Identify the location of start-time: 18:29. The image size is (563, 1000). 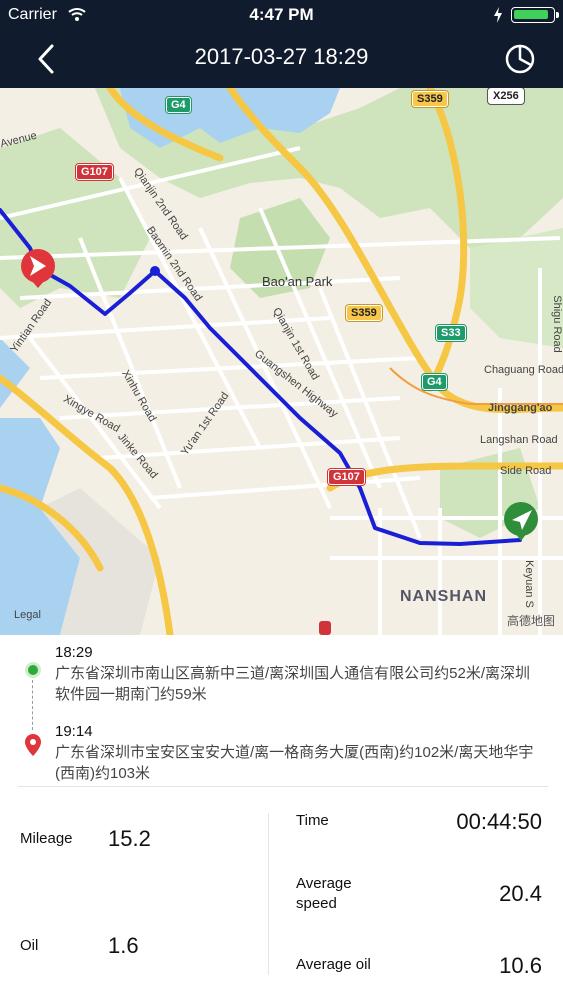
(74, 652).